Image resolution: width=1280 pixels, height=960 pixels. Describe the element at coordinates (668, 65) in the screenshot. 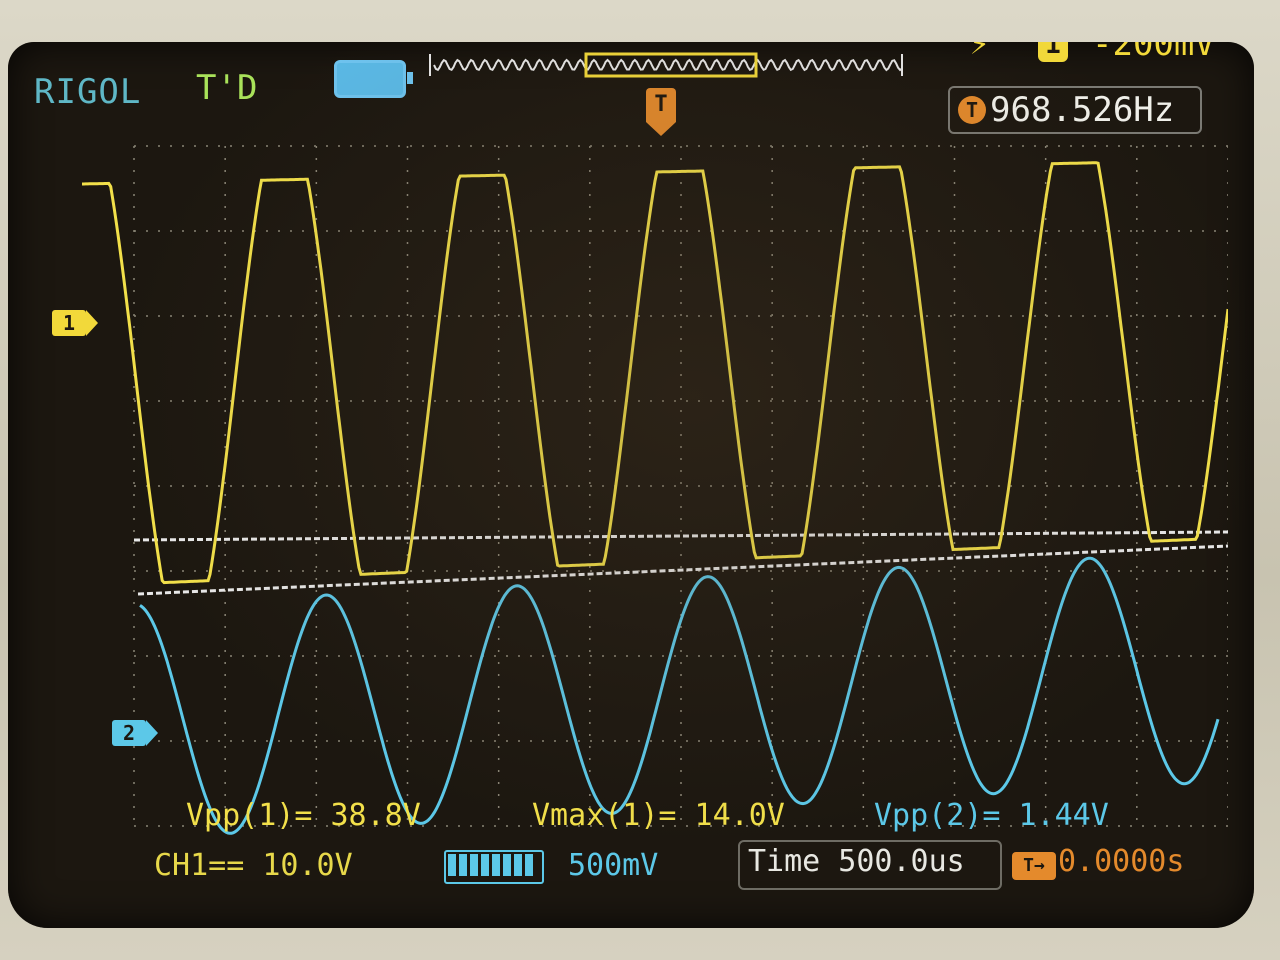

I see `memory-waveform` at that location.